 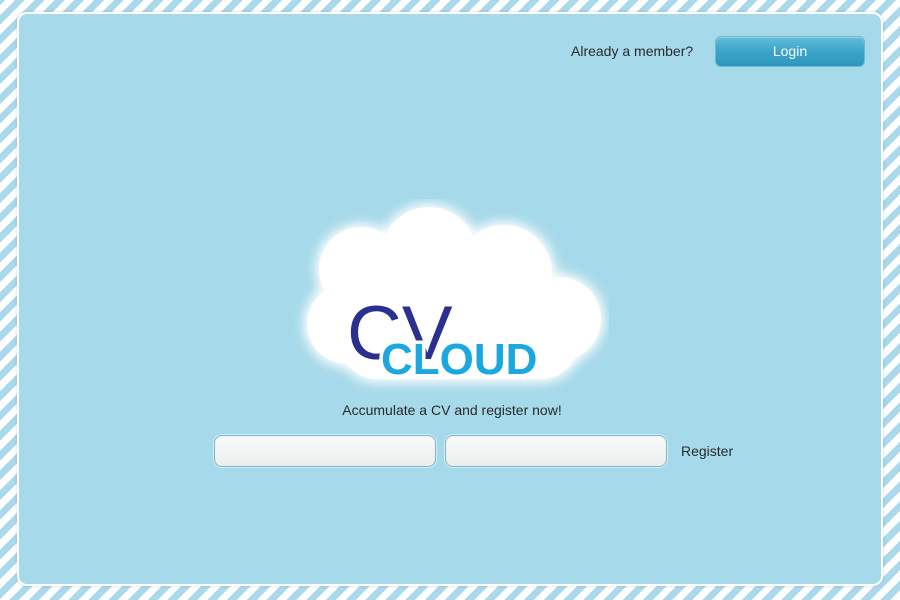 What do you see at coordinates (452, 410) in the screenshot?
I see `tagline: Accumulate a CV and register now!` at bounding box center [452, 410].